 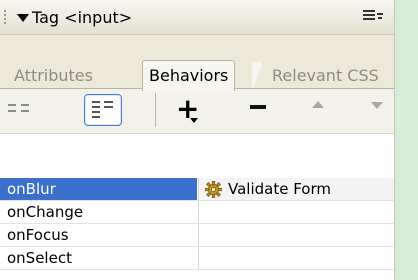 I want to click on tab-relevant-css: Relevant CSS, so click(x=325, y=75).